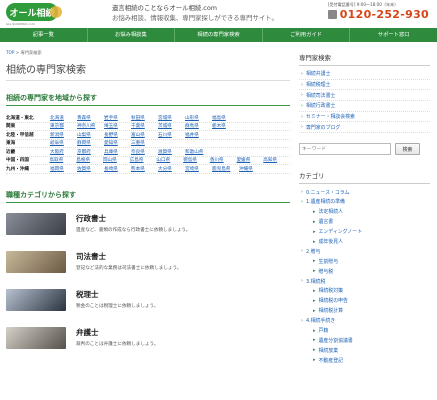  I want to click on prefecture-link: 和歌山県, so click(198, 152).